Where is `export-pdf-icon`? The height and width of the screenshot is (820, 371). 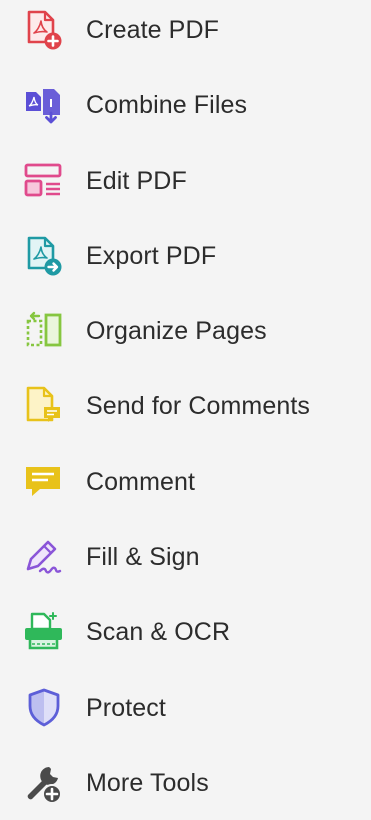 export-pdf-icon is located at coordinates (44, 256).